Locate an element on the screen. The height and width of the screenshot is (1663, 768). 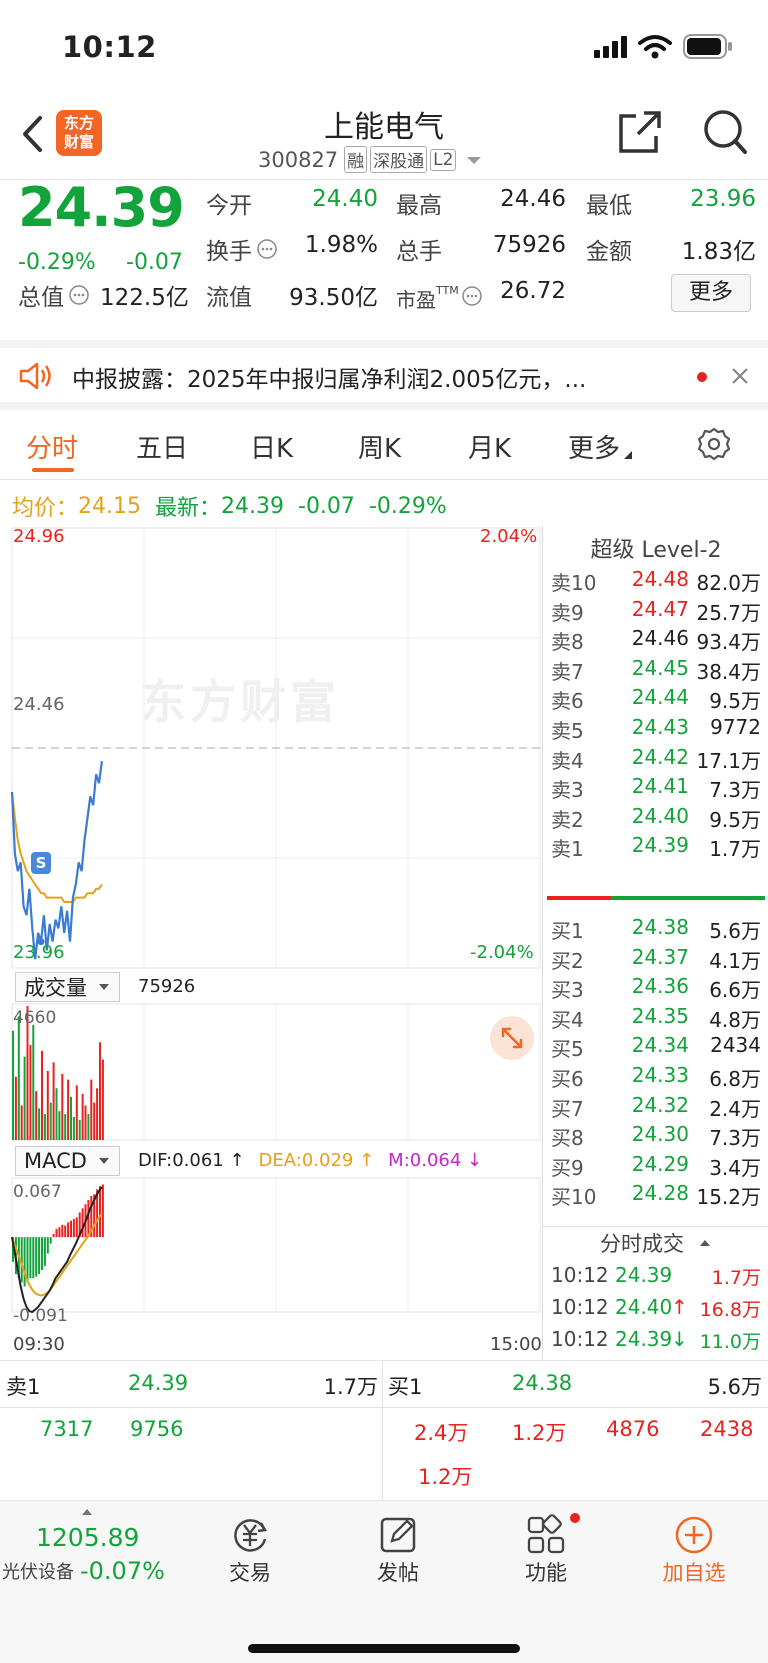
sell-order-row: 卖10 24.48 82.0万 is located at coordinates (655, 579).